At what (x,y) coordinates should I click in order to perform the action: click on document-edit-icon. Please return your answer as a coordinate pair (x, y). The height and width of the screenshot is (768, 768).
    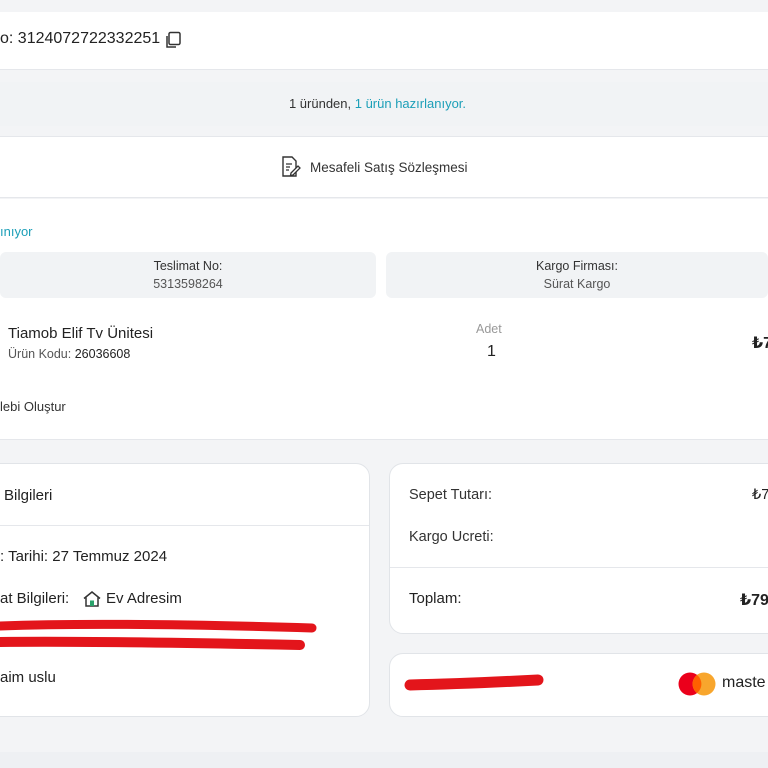
    Looking at the image, I should click on (291, 166).